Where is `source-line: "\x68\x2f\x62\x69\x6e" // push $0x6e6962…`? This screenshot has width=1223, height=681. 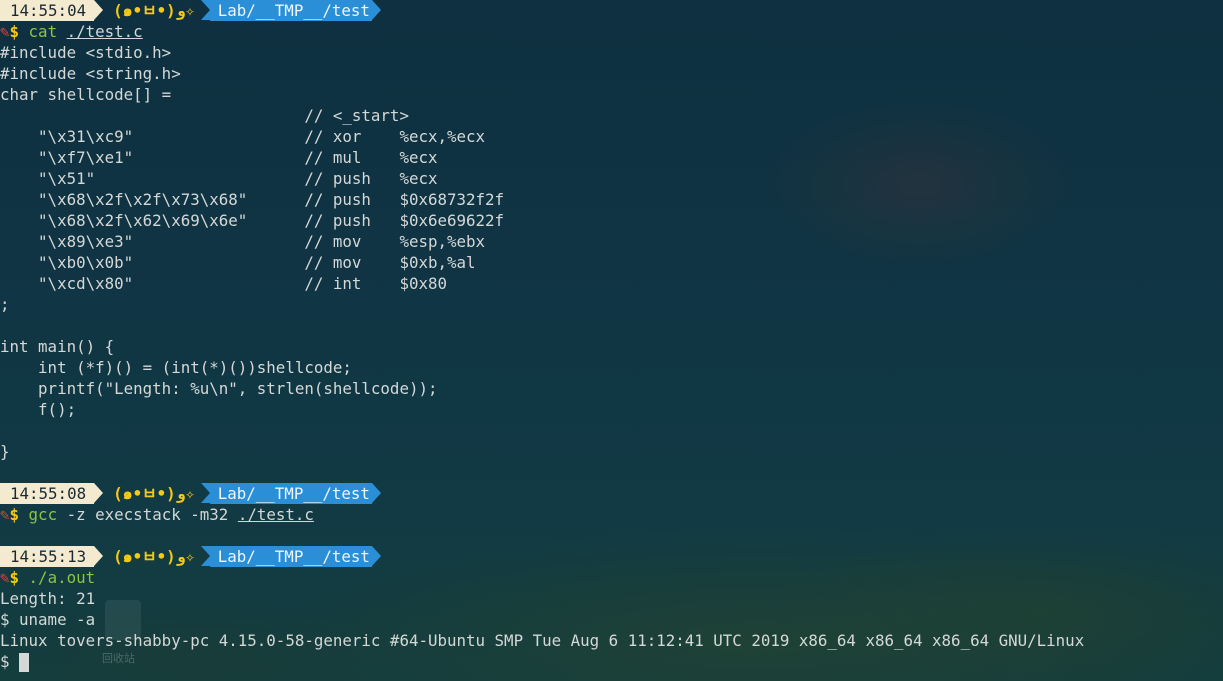
source-line: "\x68\x2f\x62\x69\x6e" // push $0x6e6962… is located at coordinates (252, 220).